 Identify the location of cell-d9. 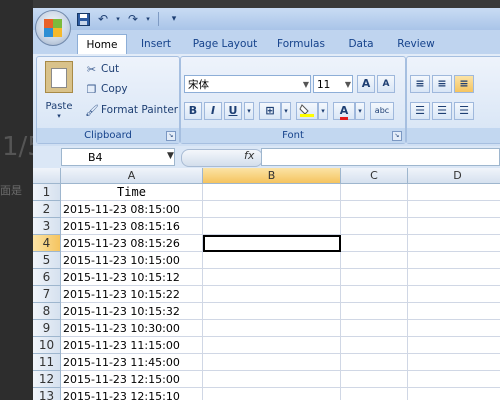
(454, 328).